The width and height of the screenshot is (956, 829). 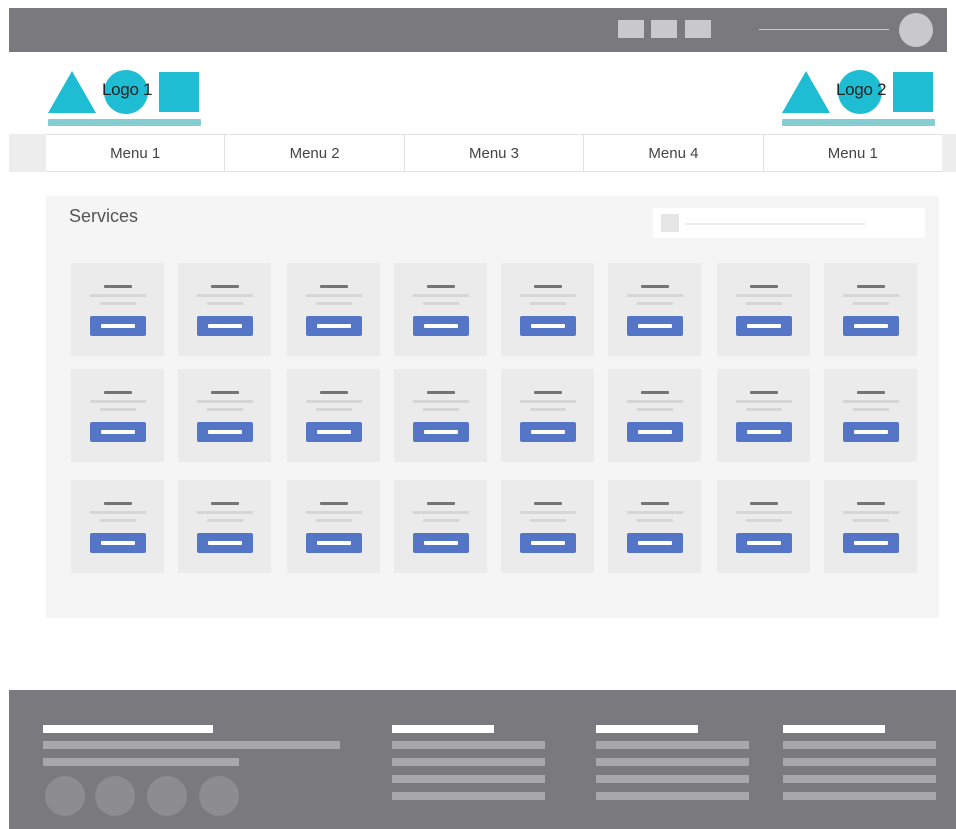 I want to click on menu-item-5: Menu 1, so click(x=853, y=153).